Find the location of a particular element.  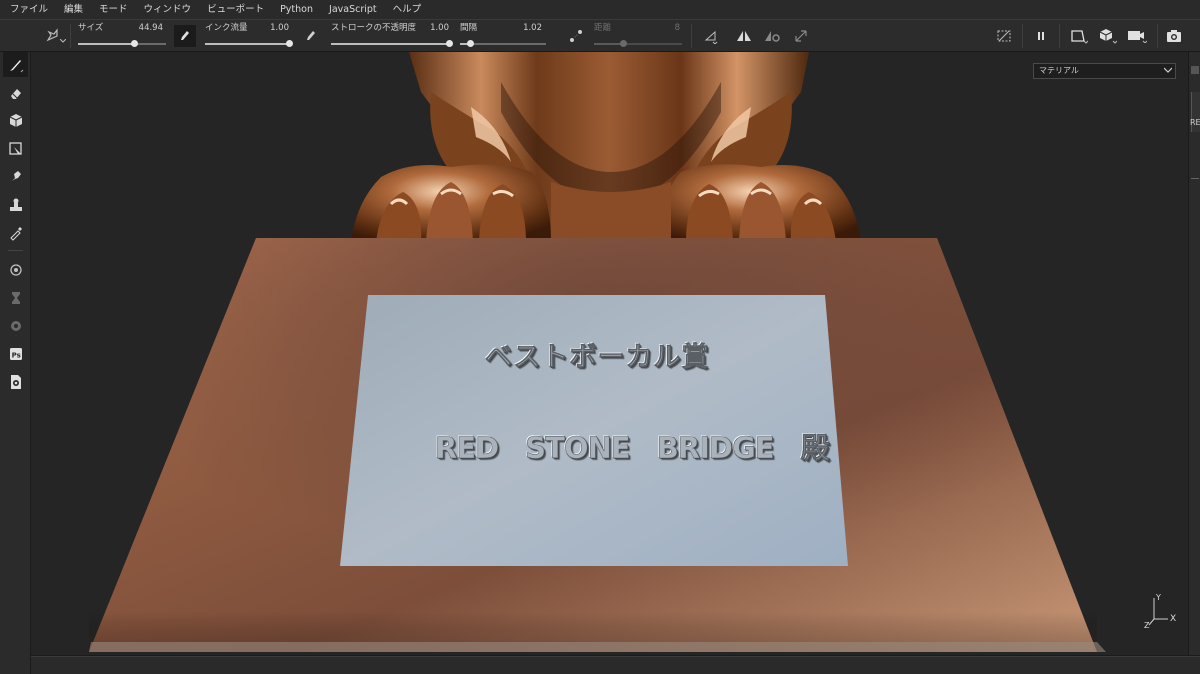

camera-view-icon is located at coordinates (1079, 36).